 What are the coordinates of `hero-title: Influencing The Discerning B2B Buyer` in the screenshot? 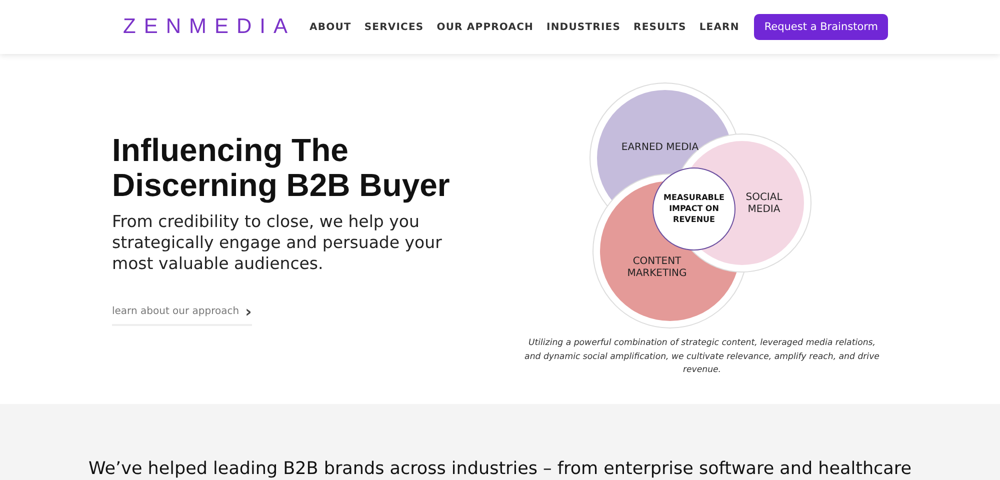 It's located at (281, 168).